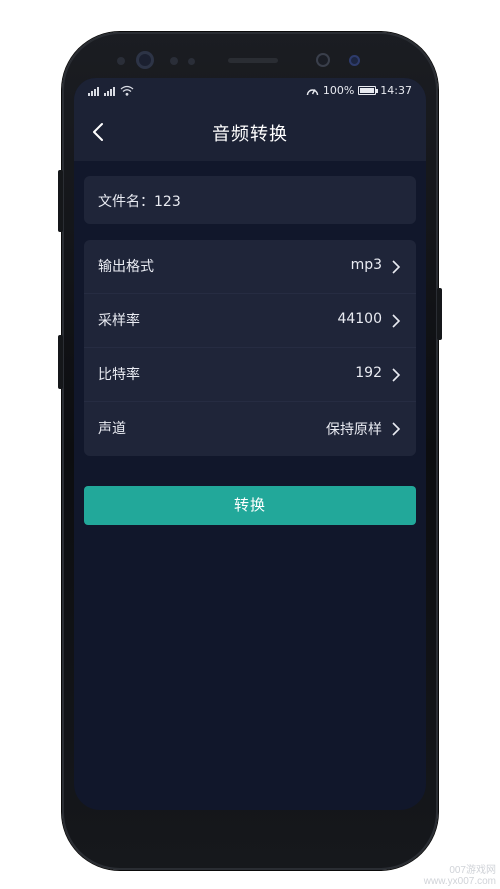 This screenshot has height=889, width=500. Describe the element at coordinates (250, 321) in the screenshot. I see `setting-row-sample-rate: 采样率 44100` at that location.